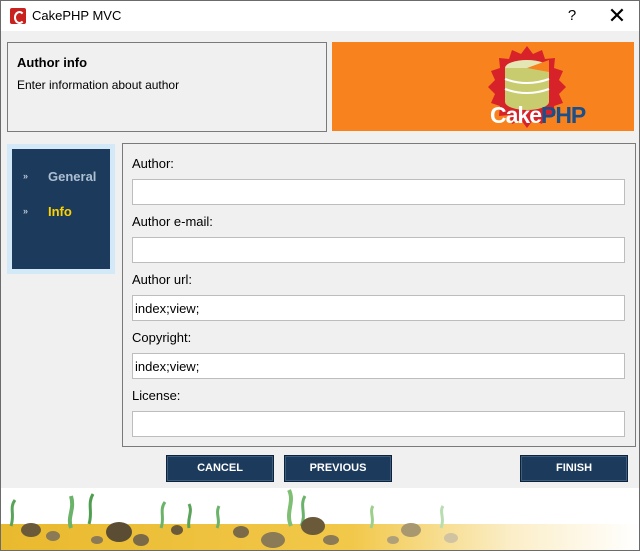 The image size is (640, 551). What do you see at coordinates (220, 468) in the screenshot?
I see `cancel-button: CANCEL` at bounding box center [220, 468].